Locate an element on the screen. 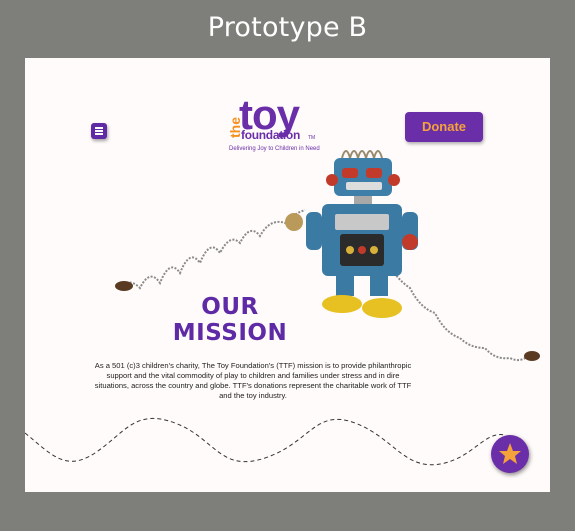 Image resolution: width=575 pixels, height=531 pixels. star-fab-button is located at coordinates (510, 454).